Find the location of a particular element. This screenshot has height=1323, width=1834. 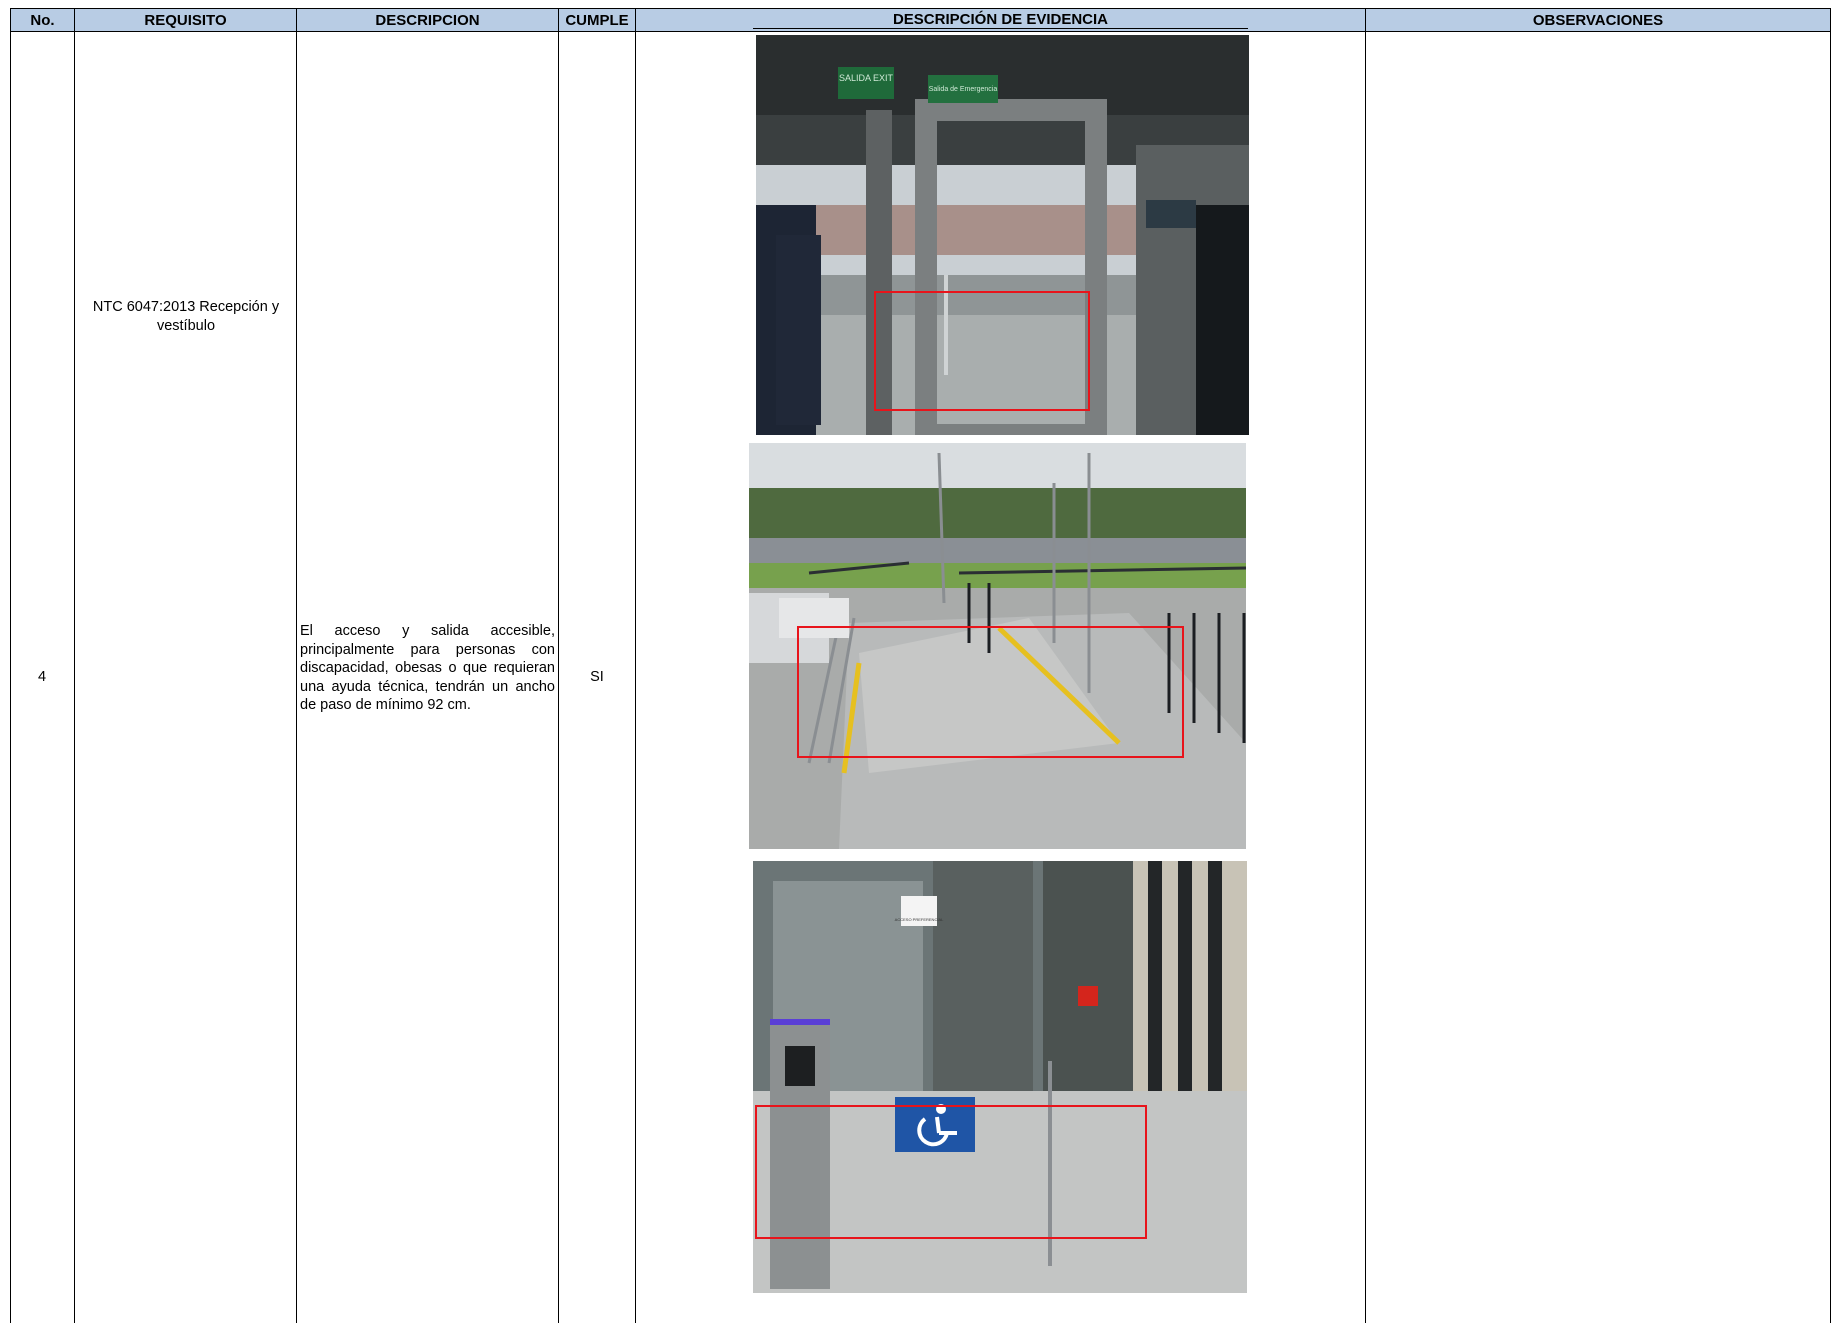

header-cumple: CUMPLE is located at coordinates (597, 20).